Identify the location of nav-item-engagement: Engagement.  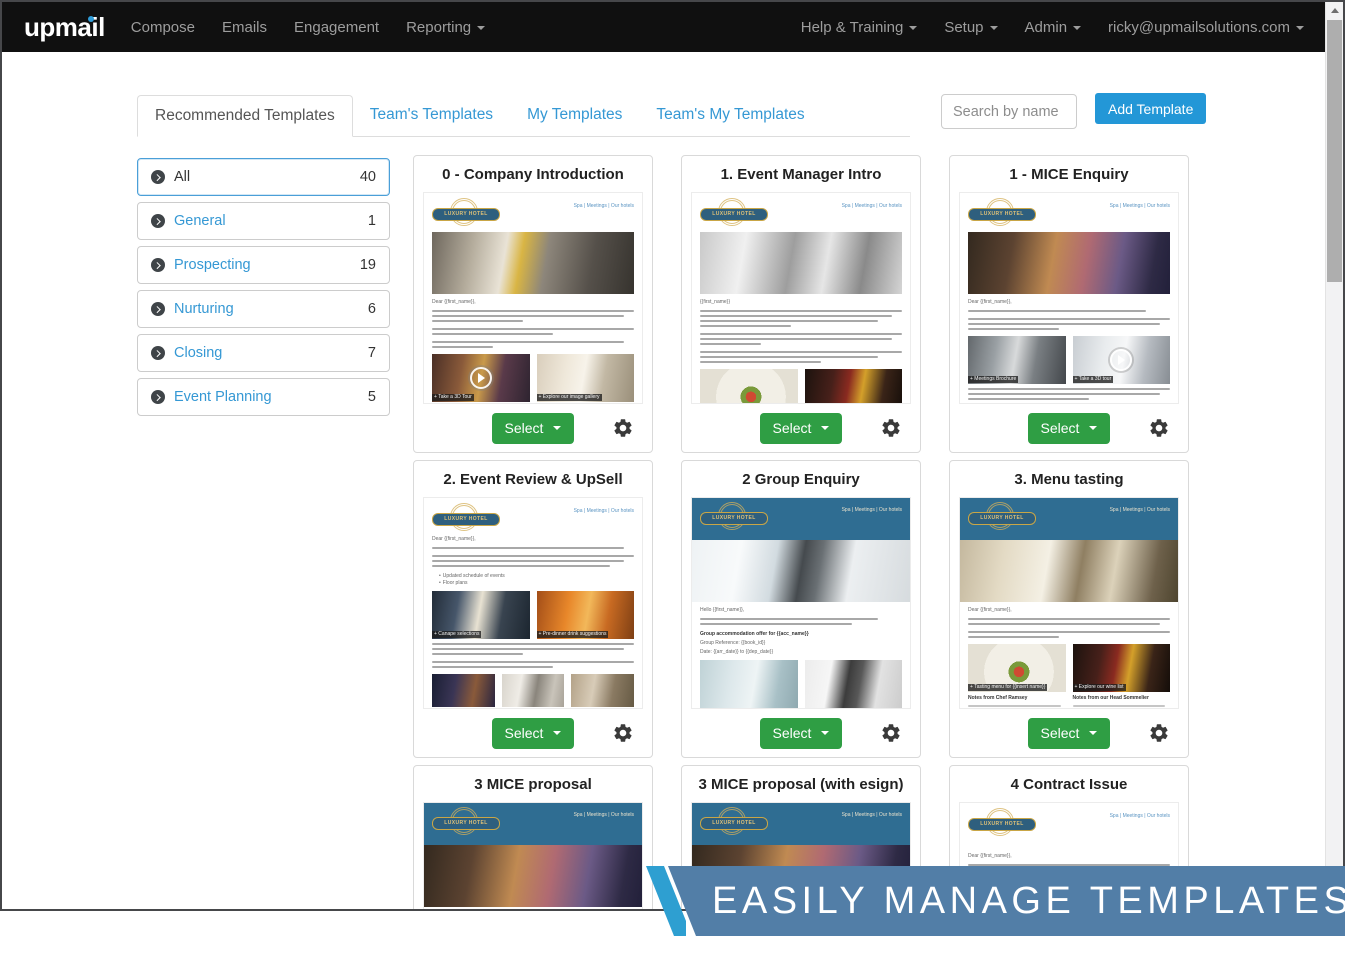
(336, 27).